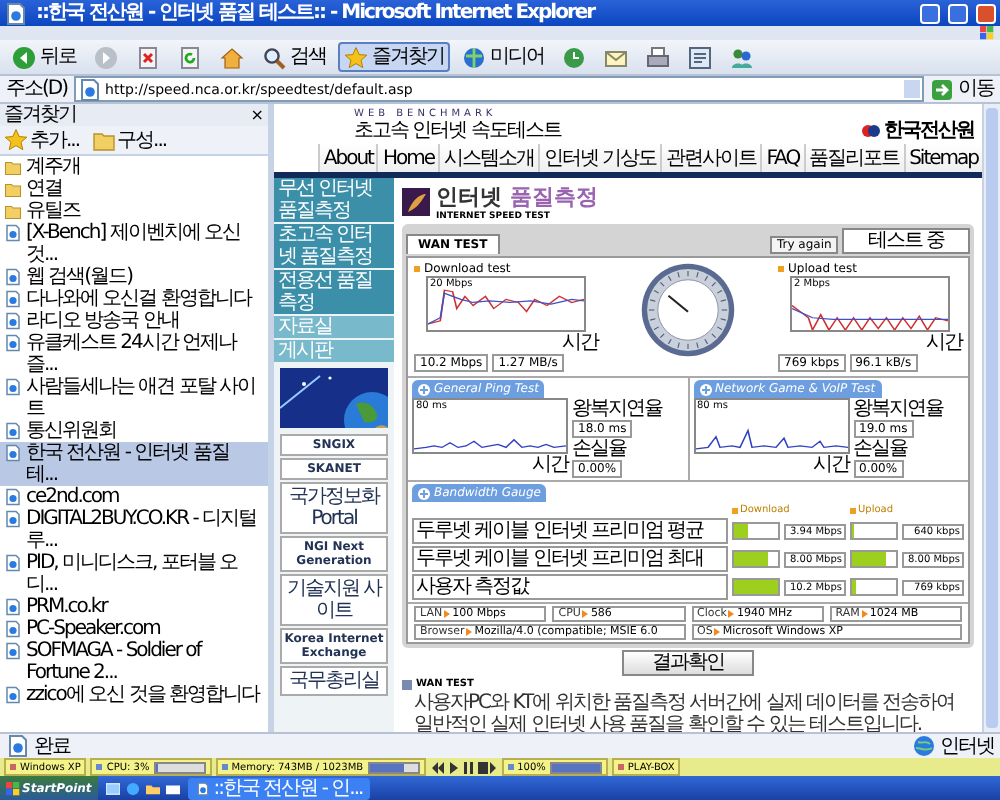  What do you see at coordinates (853, 158) in the screenshot?
I see `menu-link: 품질리포트` at bounding box center [853, 158].